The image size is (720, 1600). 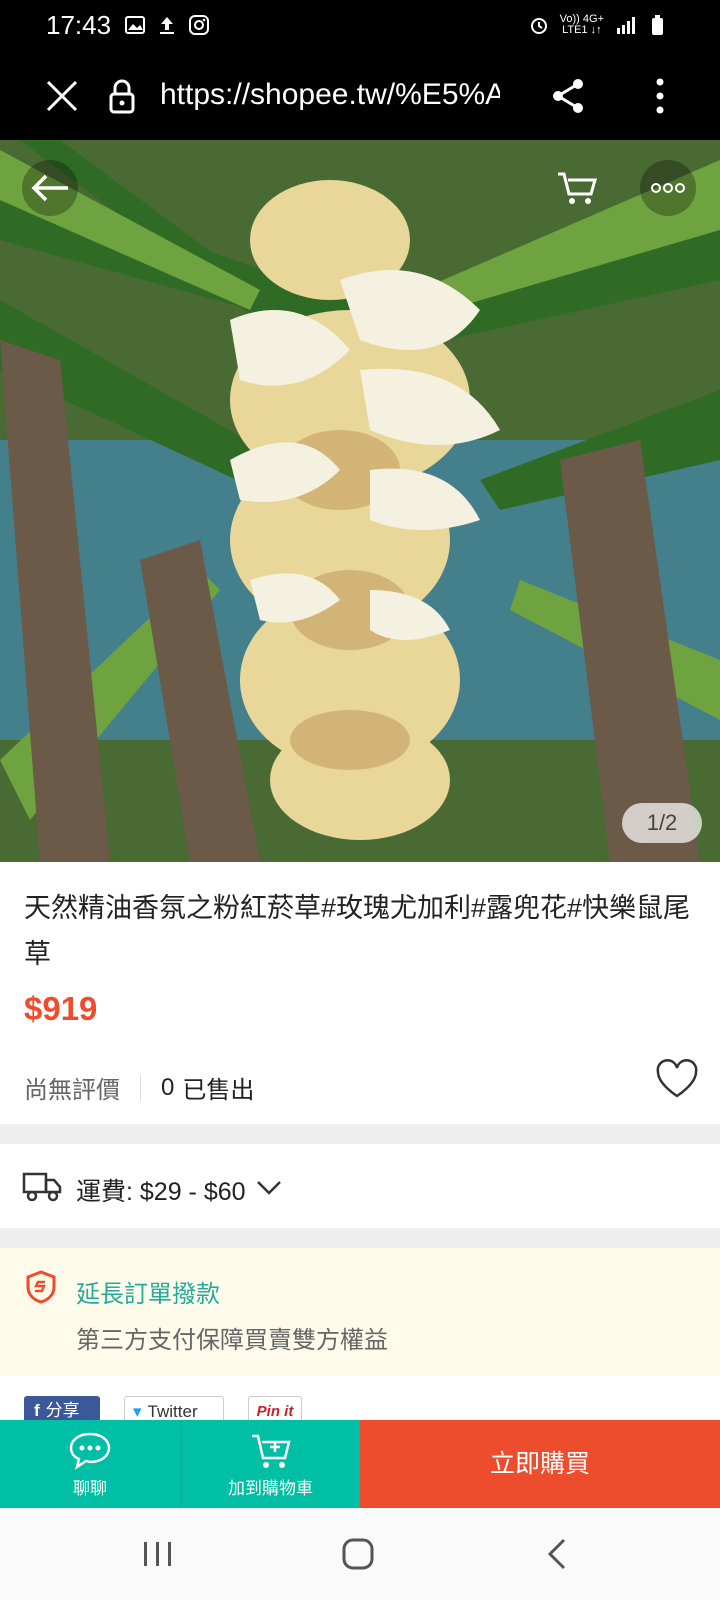 I want to click on buy-now-button: 立即購買, so click(x=540, y=1464).